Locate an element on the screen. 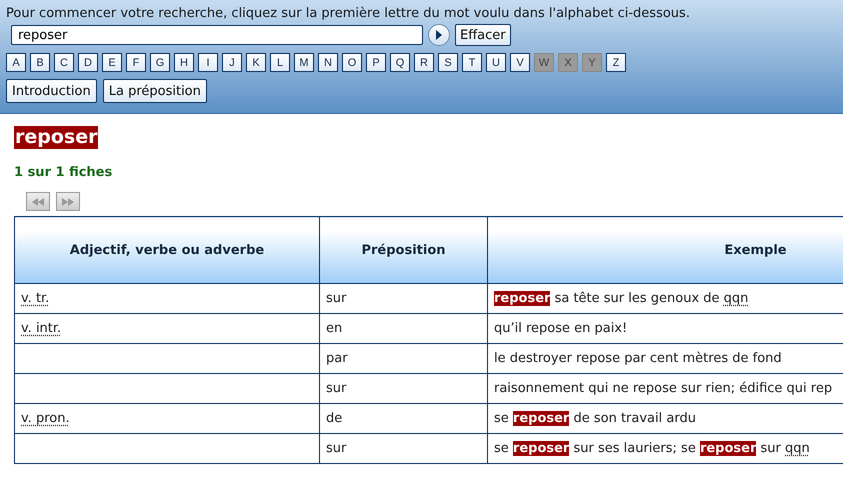  table-cell: en is located at coordinates (404, 329).